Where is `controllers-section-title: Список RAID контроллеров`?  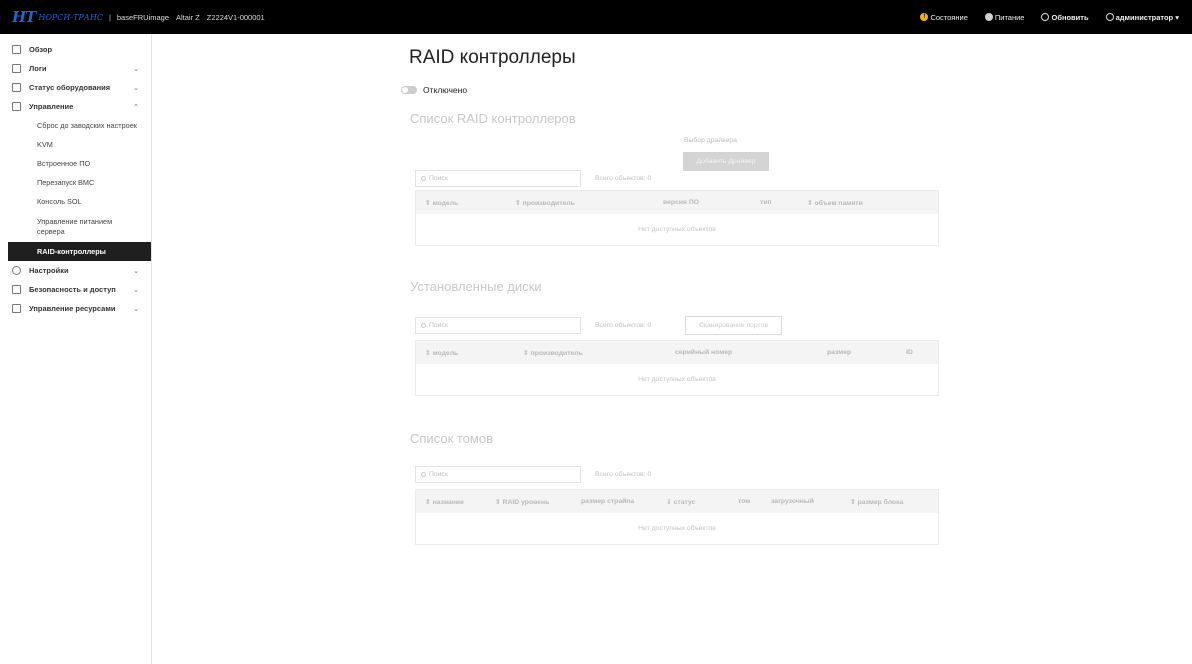
controllers-section-title: Список RAID контроллеров is located at coordinates (493, 118).